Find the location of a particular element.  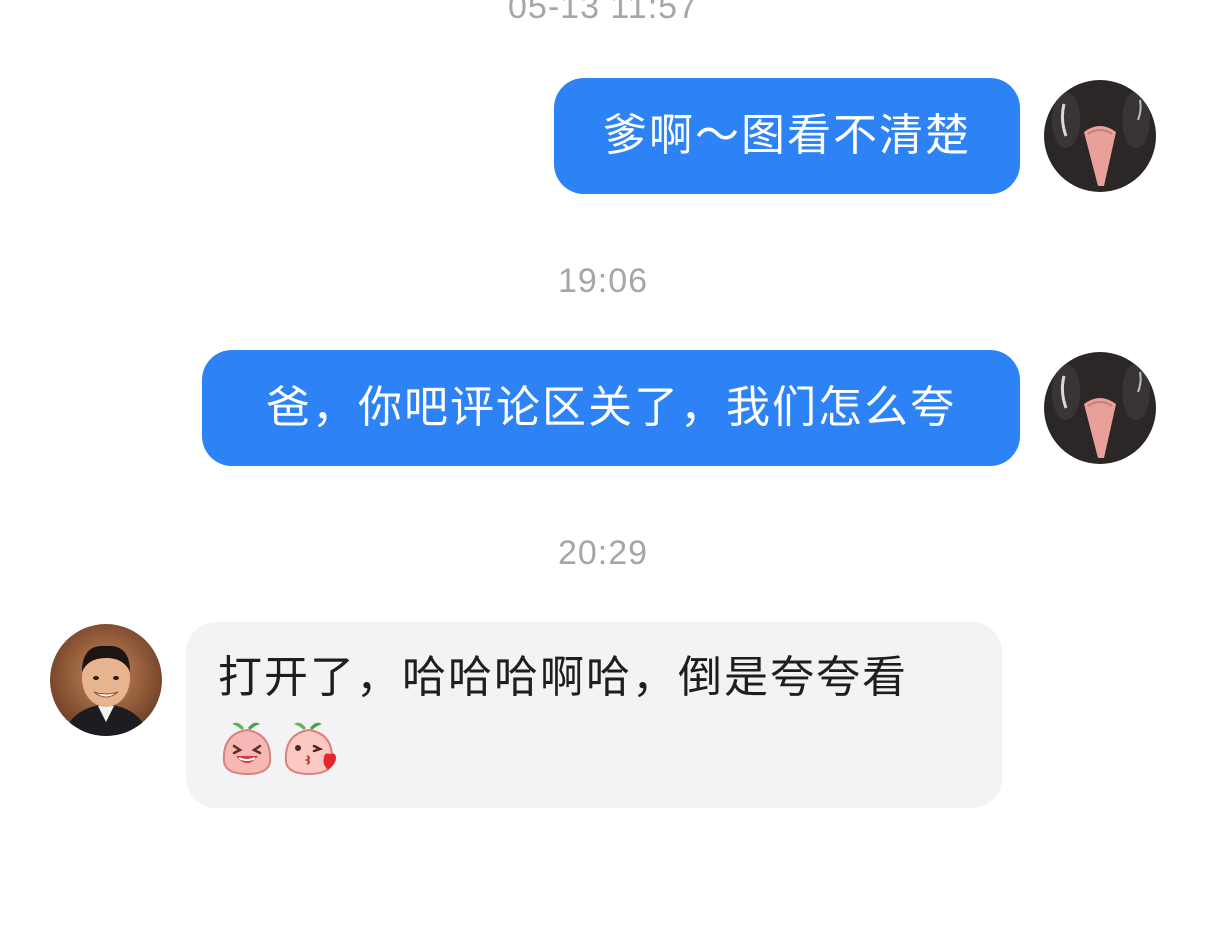

message-bubble-outgoing: 爸，你吧评论区关了，我们怎么夸 is located at coordinates (611, 408).